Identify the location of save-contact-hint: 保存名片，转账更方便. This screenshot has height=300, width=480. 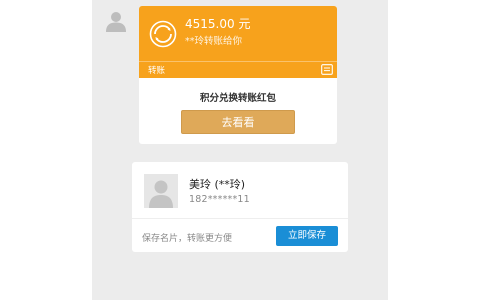
(187, 239).